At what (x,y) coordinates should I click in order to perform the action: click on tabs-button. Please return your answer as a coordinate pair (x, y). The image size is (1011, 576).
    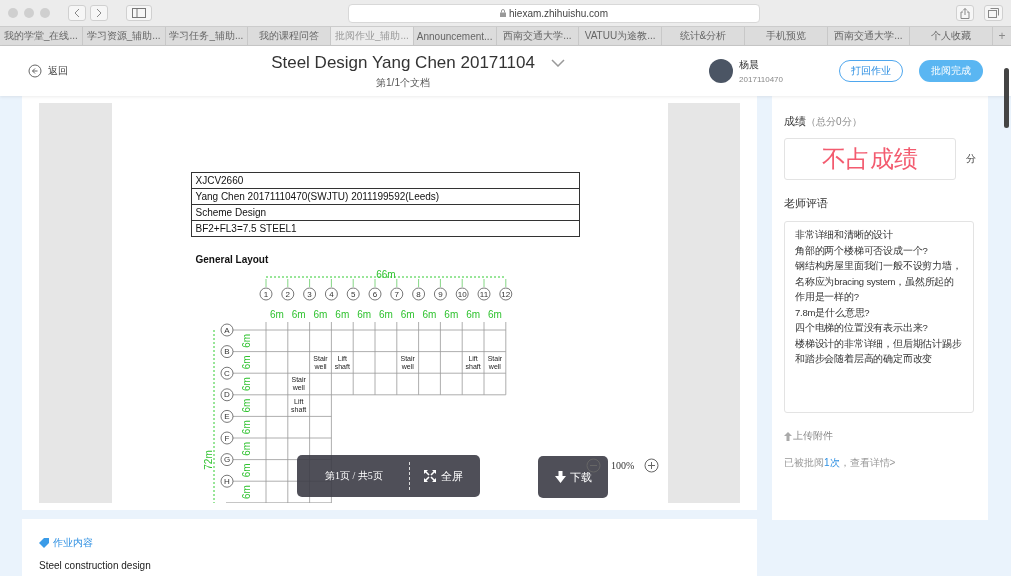
    Looking at the image, I should click on (993, 13).